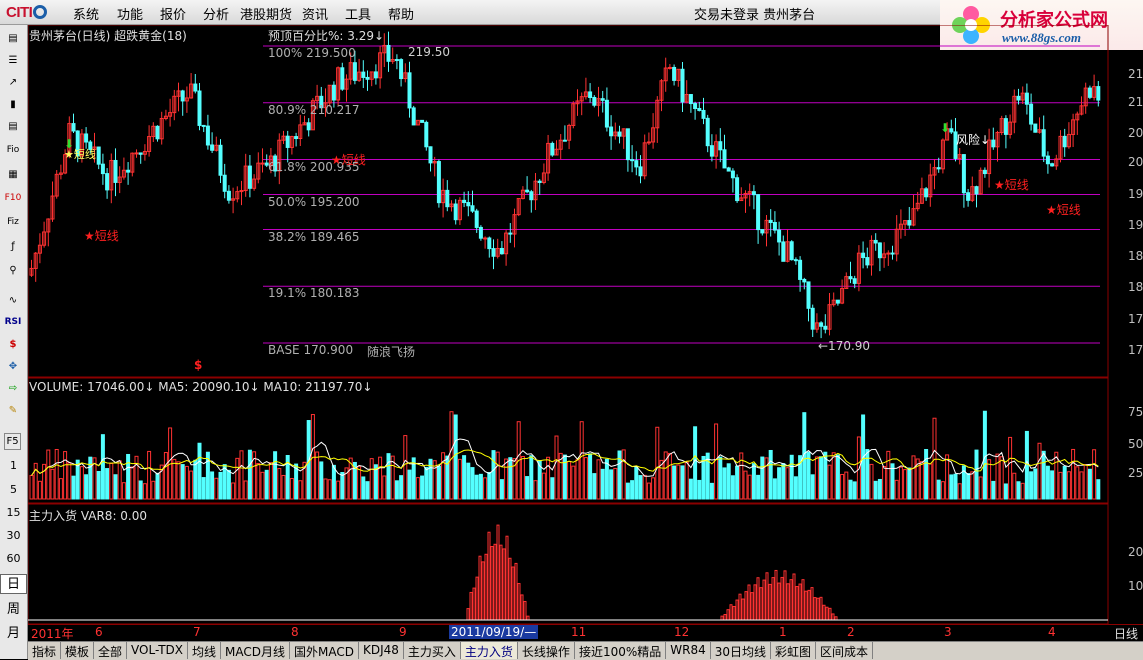  What do you see at coordinates (13, 38) in the screenshot?
I see `news-icon: ▤` at bounding box center [13, 38].